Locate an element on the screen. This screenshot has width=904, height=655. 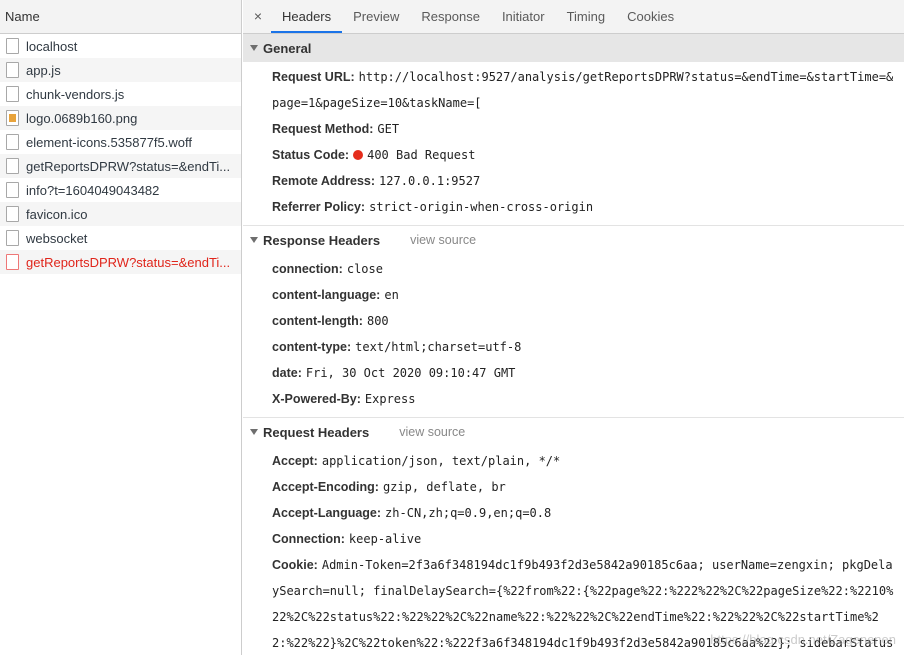
status-code-value: 400 Bad Request is located at coordinates (421, 155).